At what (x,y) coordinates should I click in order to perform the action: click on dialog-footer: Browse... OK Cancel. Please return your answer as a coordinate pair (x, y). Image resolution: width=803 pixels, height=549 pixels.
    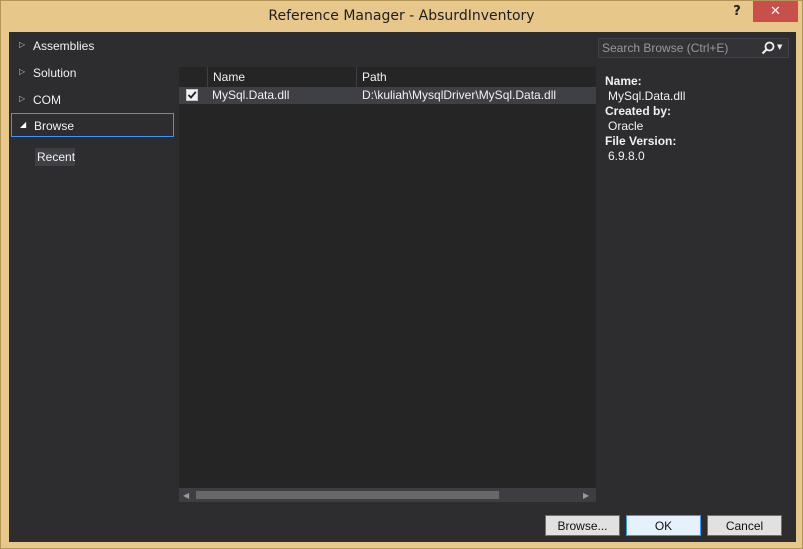
    Looking at the image, I should click on (402, 525).